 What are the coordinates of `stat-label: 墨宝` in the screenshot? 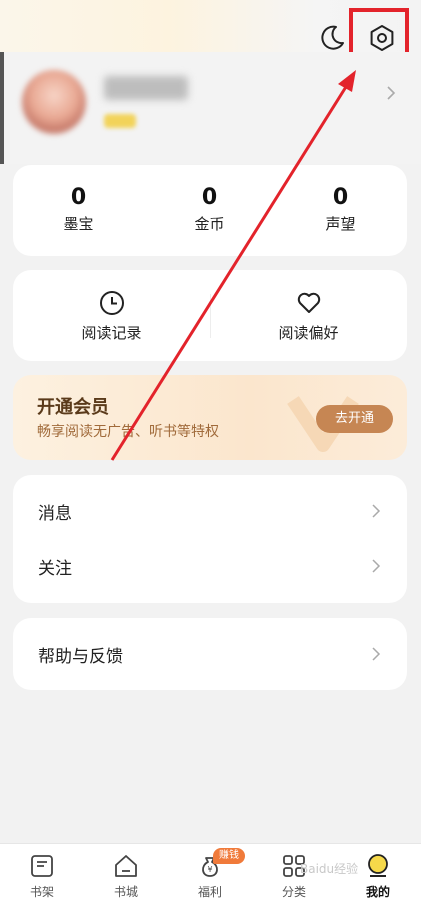 It's located at (78, 224).